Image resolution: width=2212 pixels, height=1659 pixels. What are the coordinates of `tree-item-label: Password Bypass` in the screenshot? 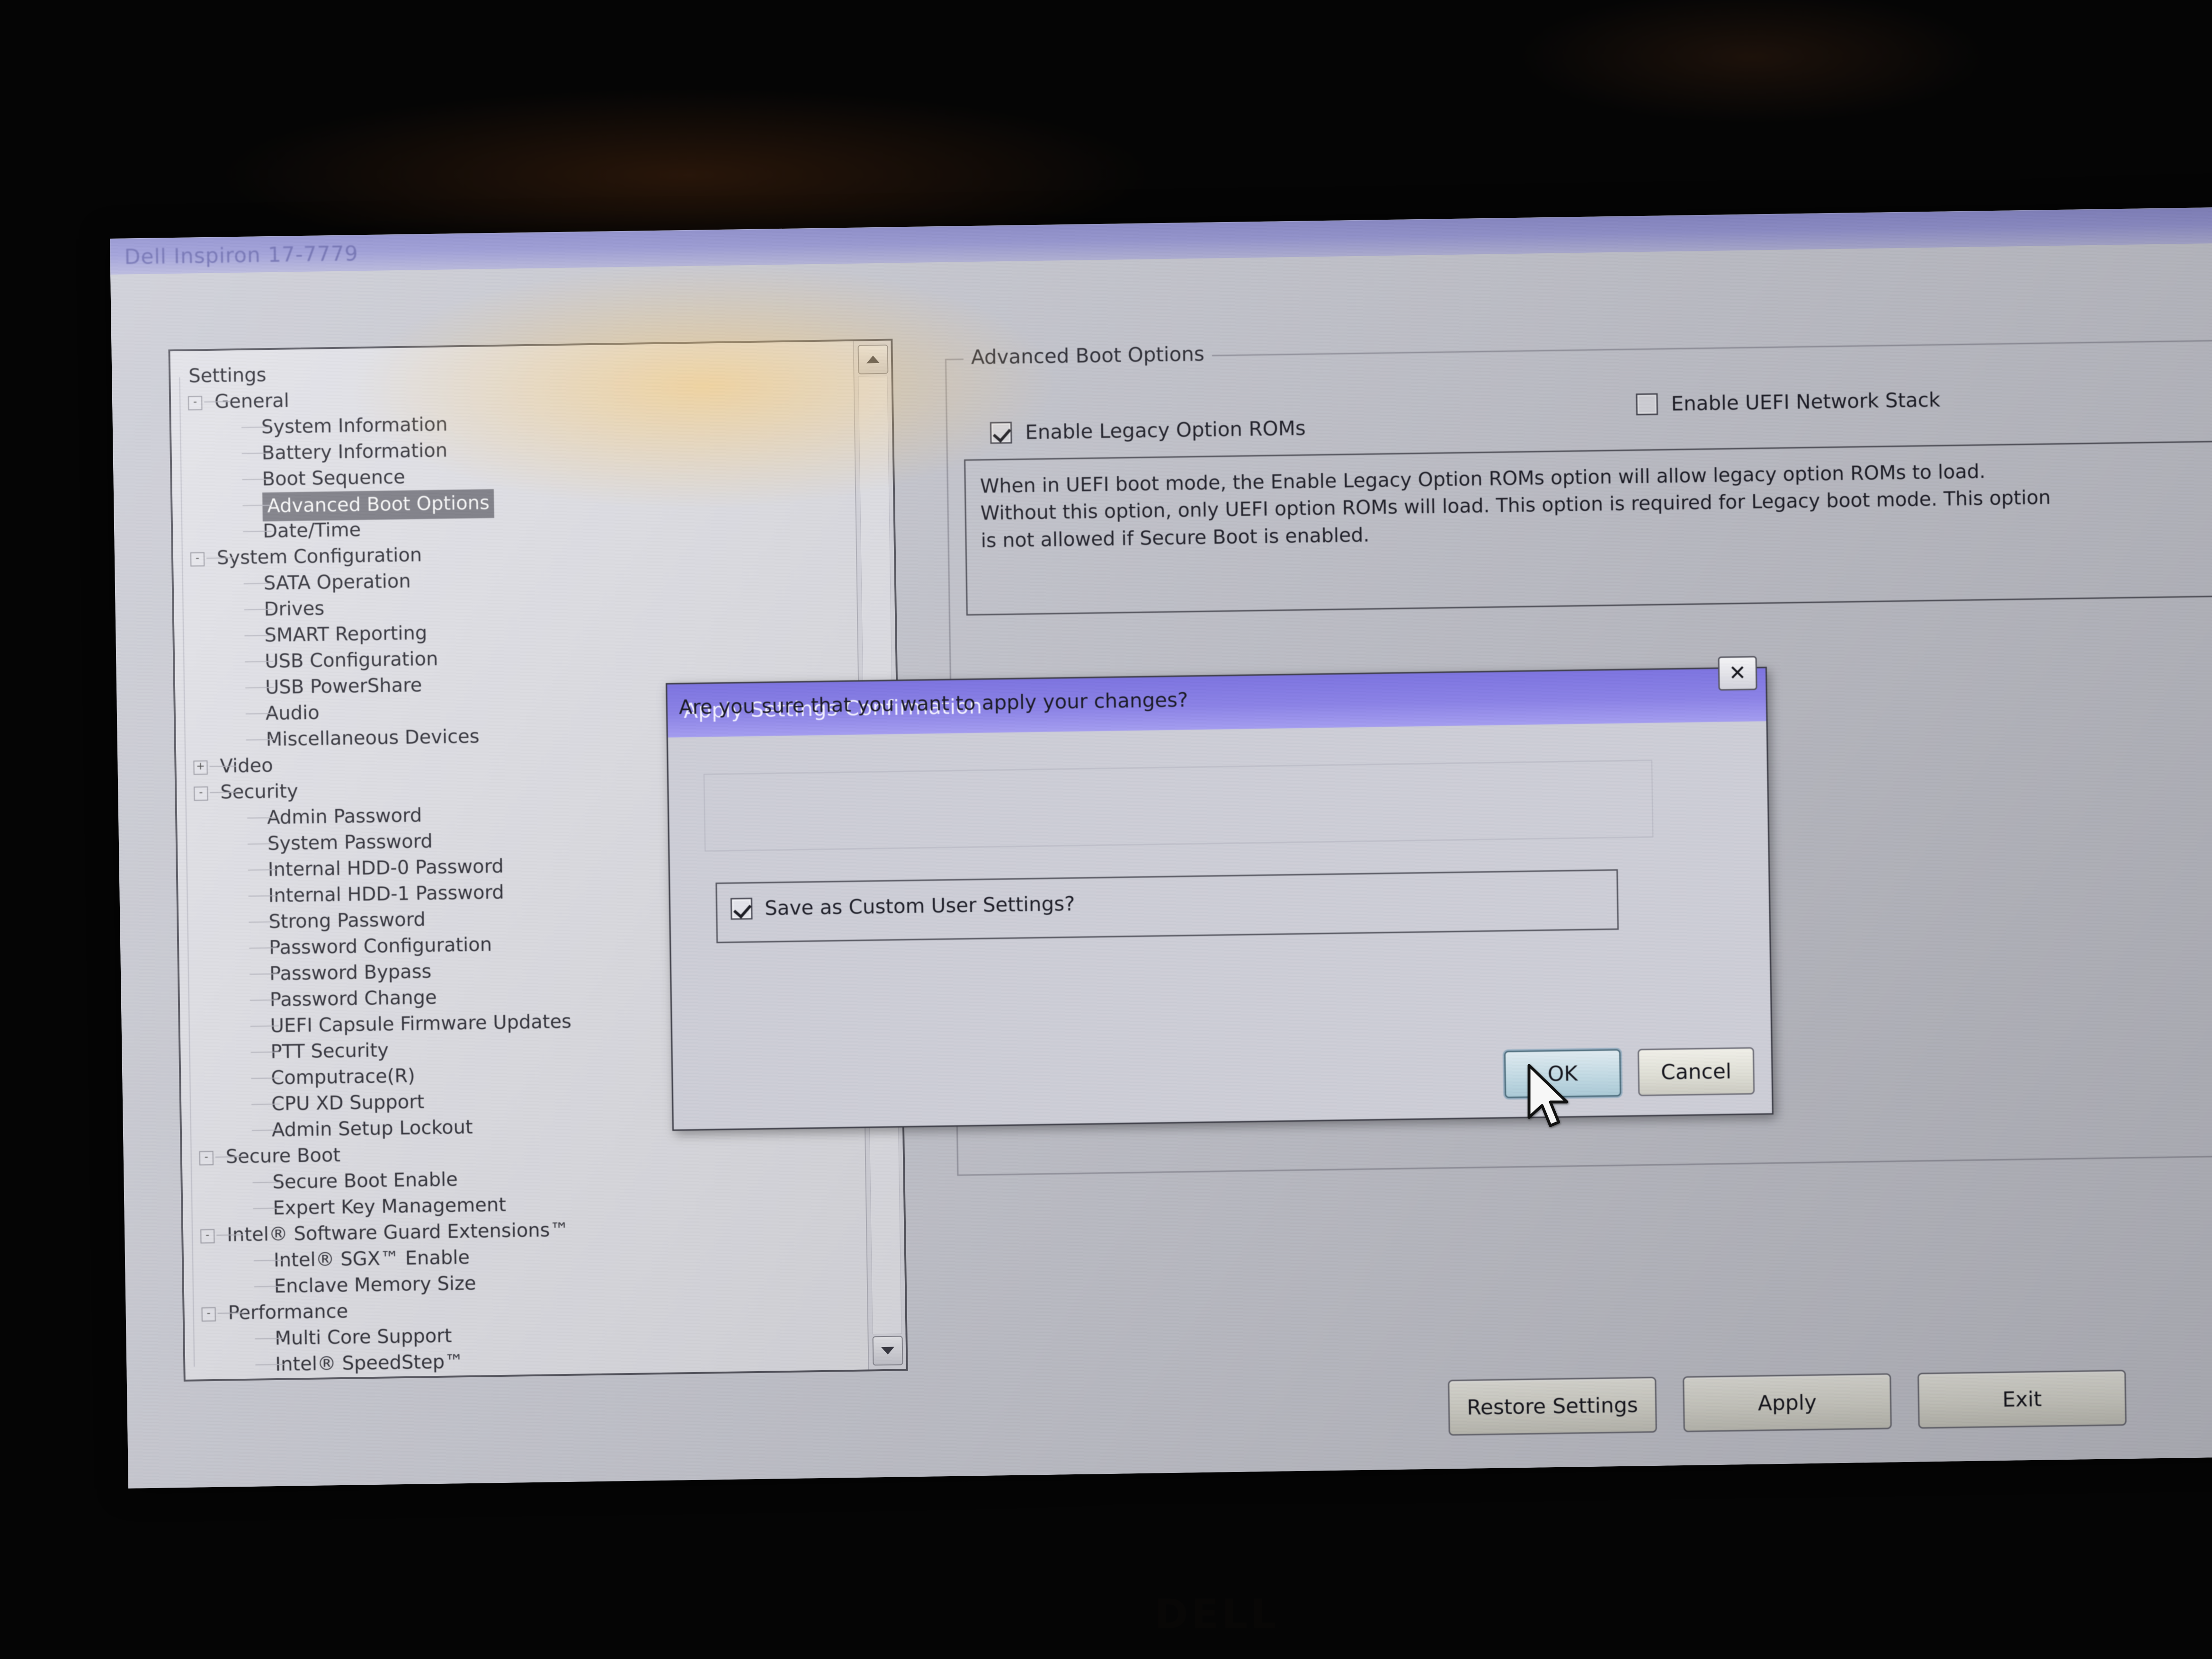 It's located at (350, 973).